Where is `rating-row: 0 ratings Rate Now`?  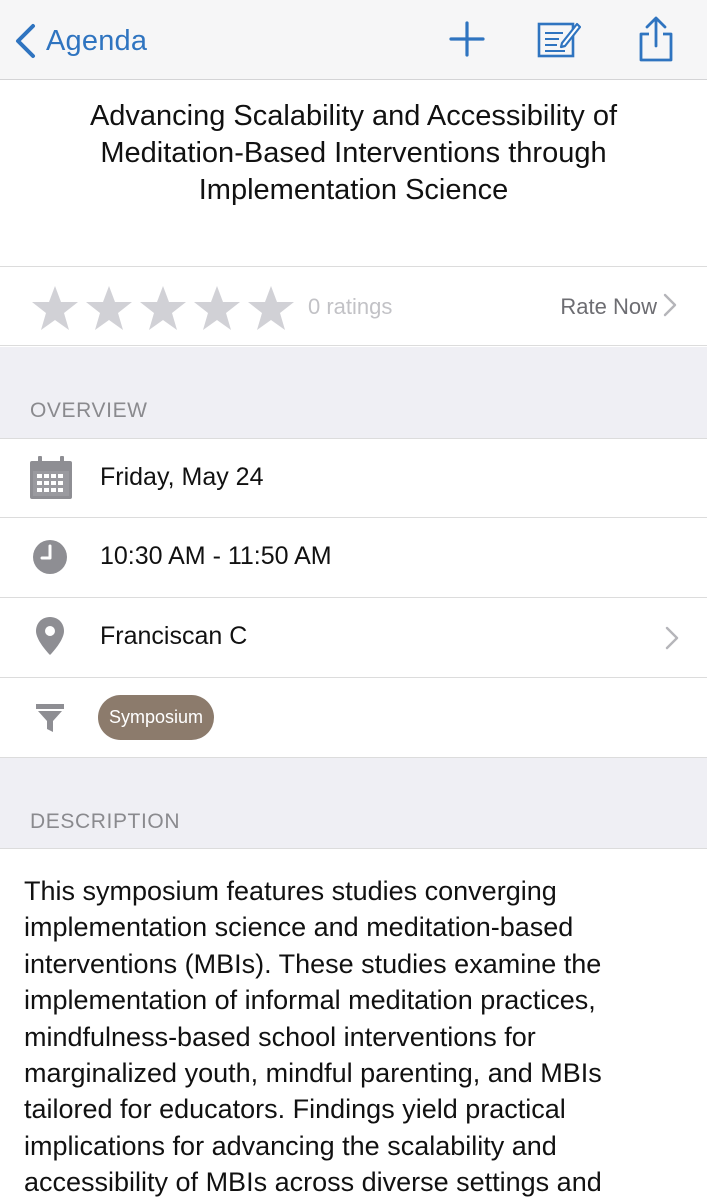 rating-row: 0 ratings Rate Now is located at coordinates (353, 307).